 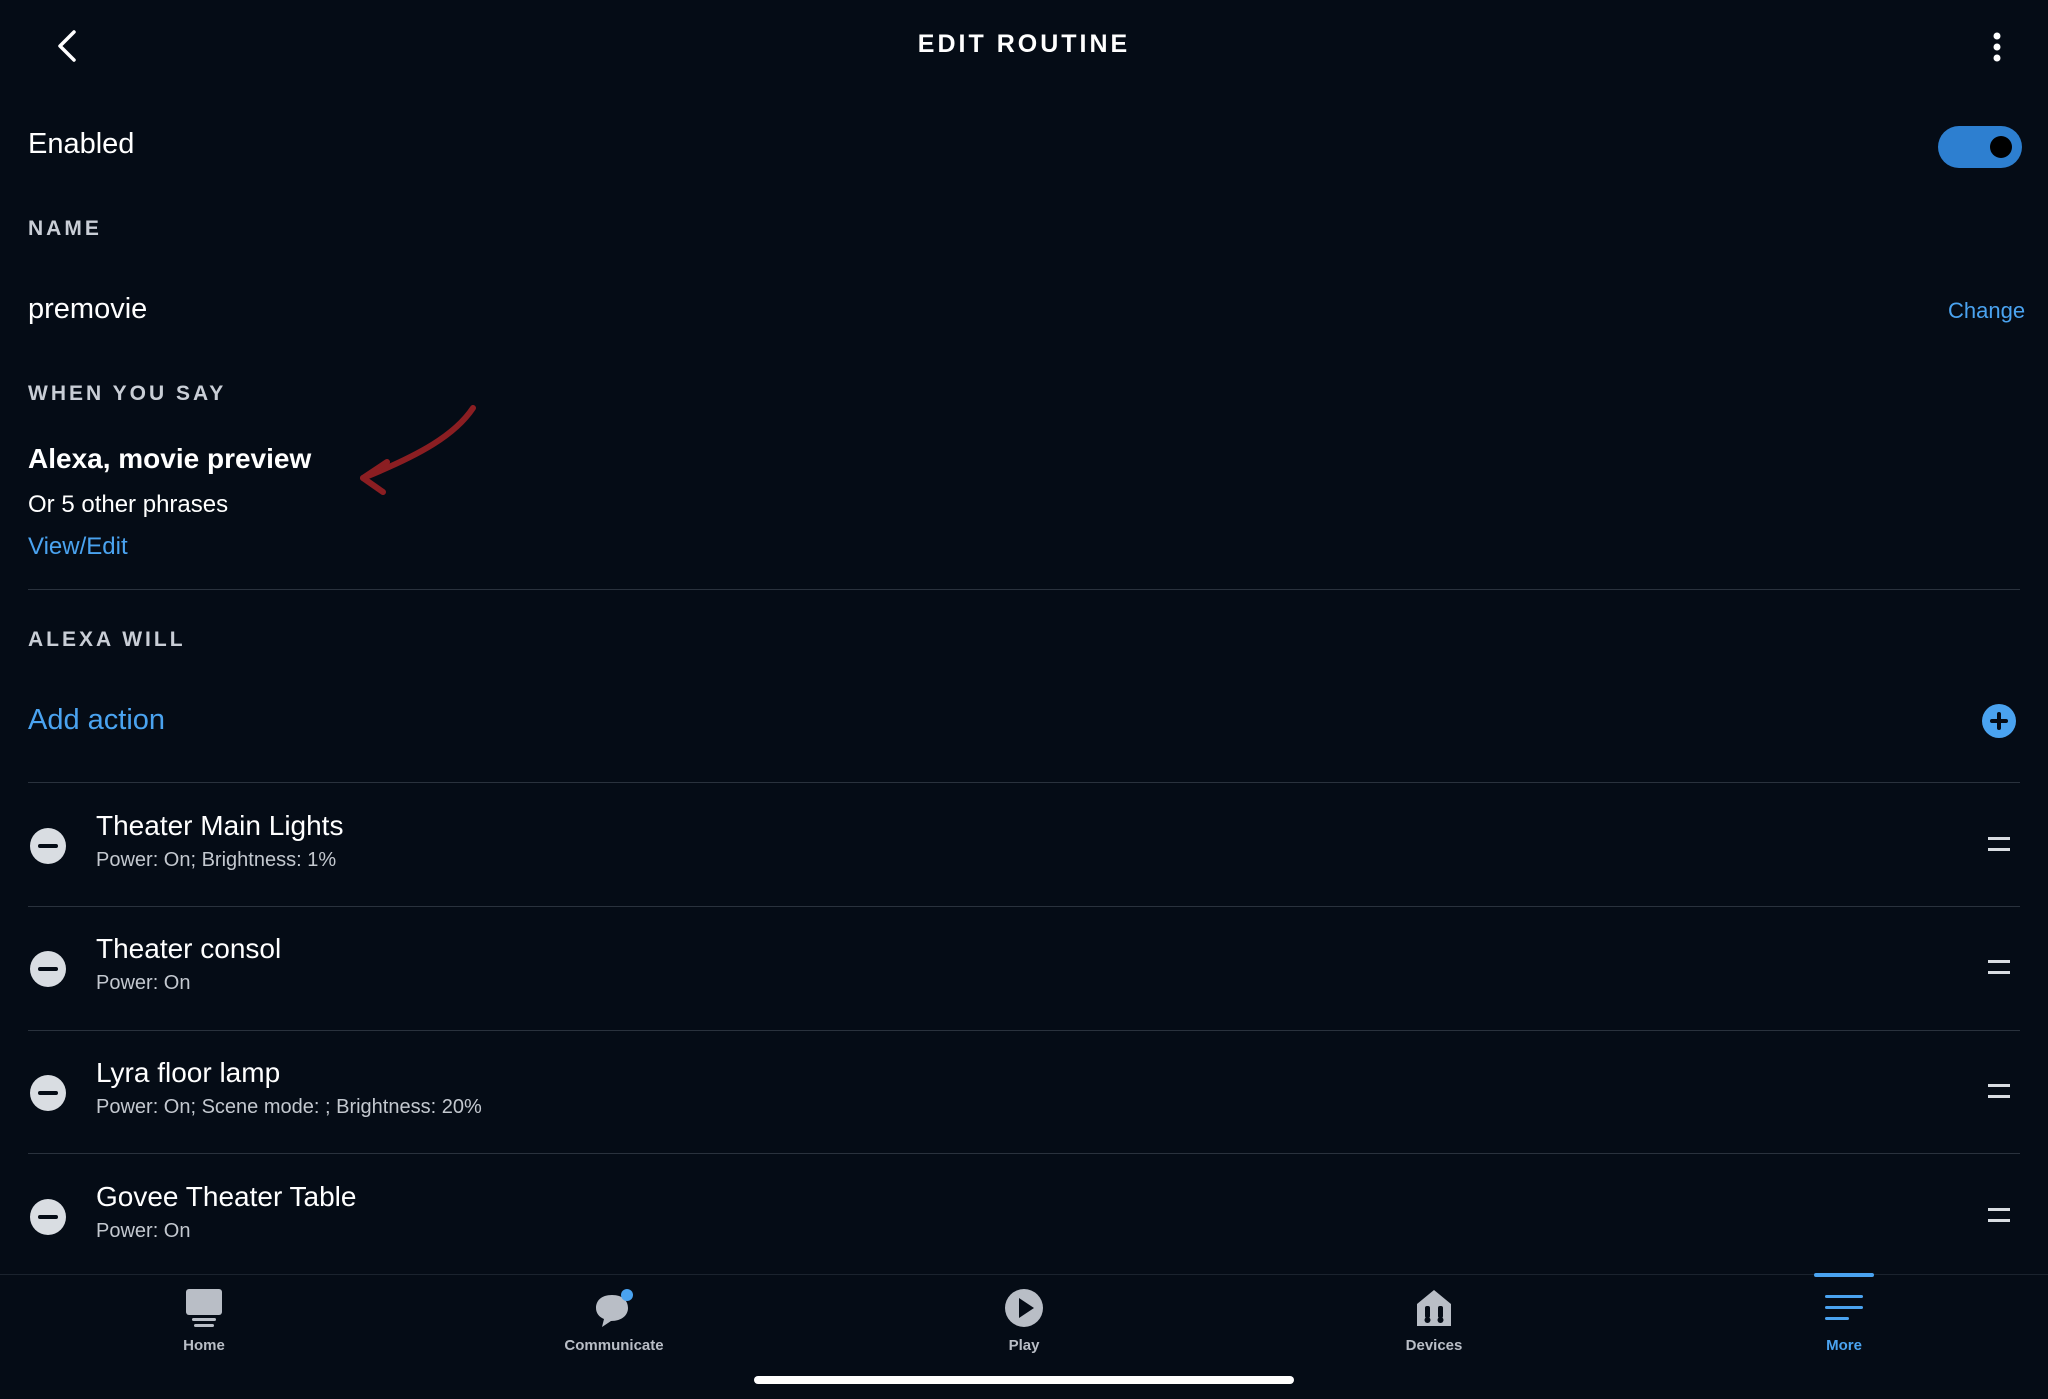 What do you see at coordinates (1844, 1332) in the screenshot?
I see `nav-more: More` at bounding box center [1844, 1332].